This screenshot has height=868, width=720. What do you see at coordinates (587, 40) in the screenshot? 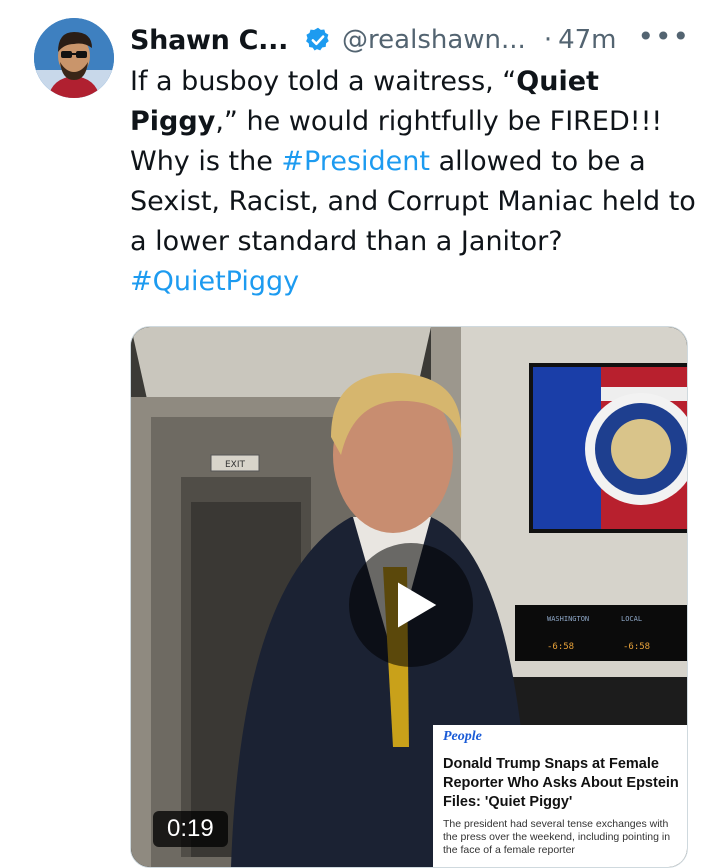
I see `tweet-timestamp: 47m` at bounding box center [587, 40].